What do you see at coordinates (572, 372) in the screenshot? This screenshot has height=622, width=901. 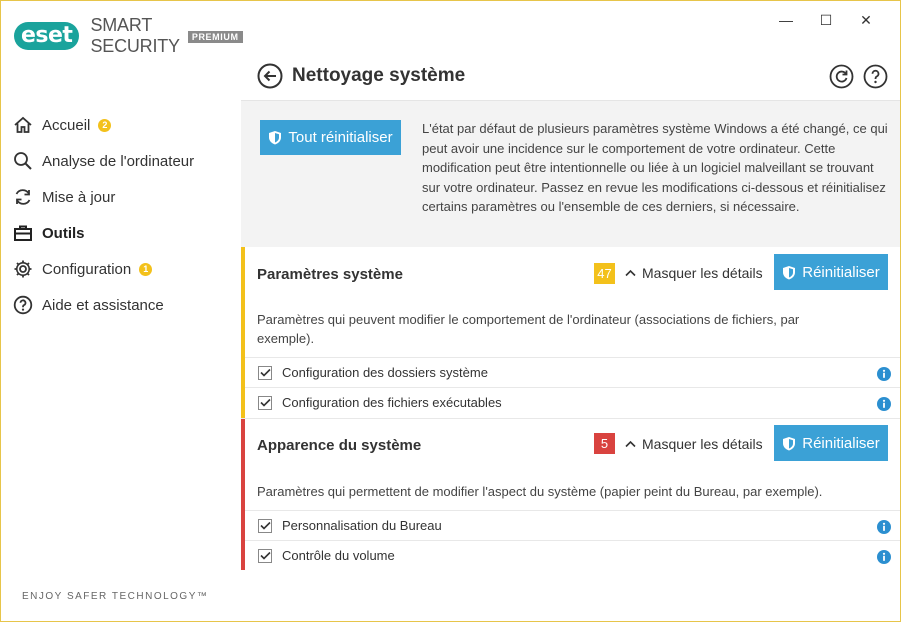 I see `list-item: Configuration des dossiers système` at bounding box center [572, 372].